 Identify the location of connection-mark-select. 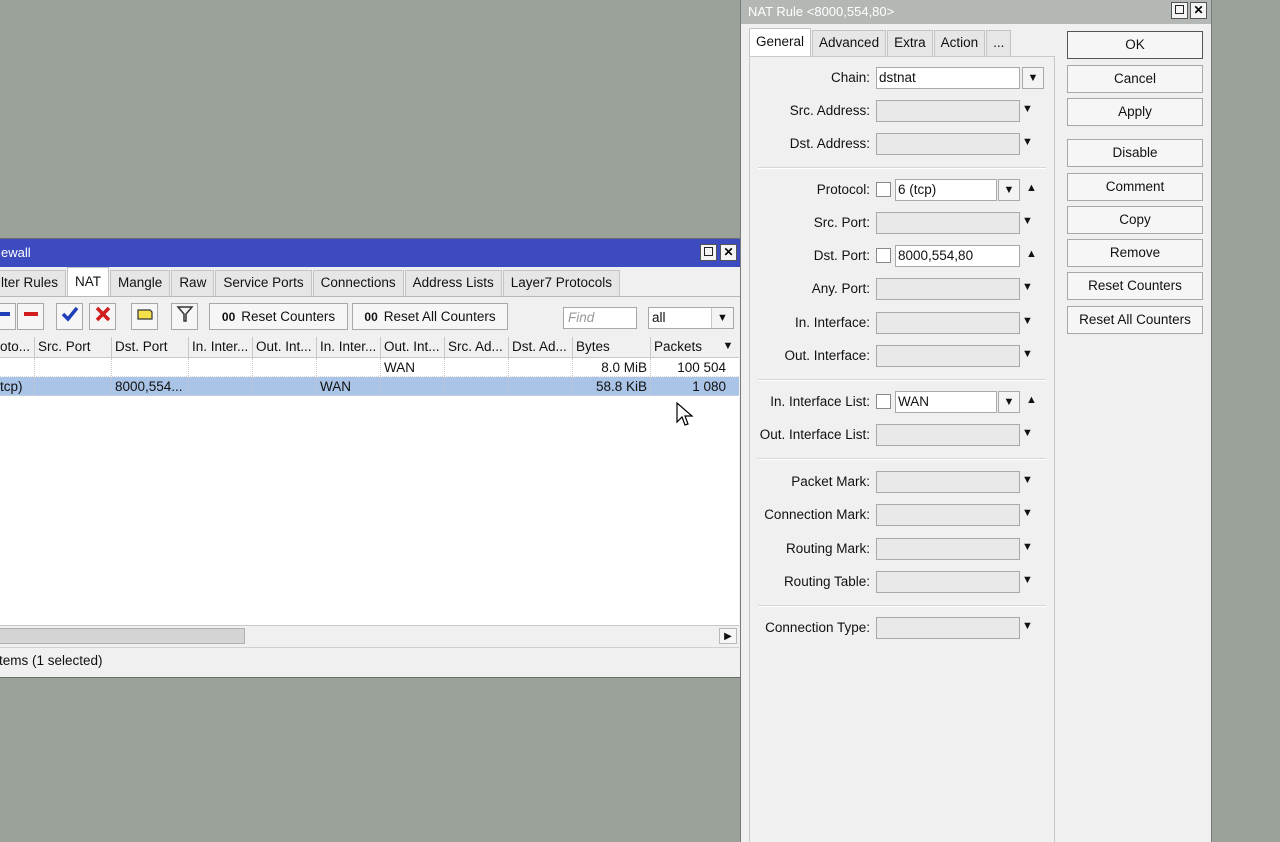
(948, 515).